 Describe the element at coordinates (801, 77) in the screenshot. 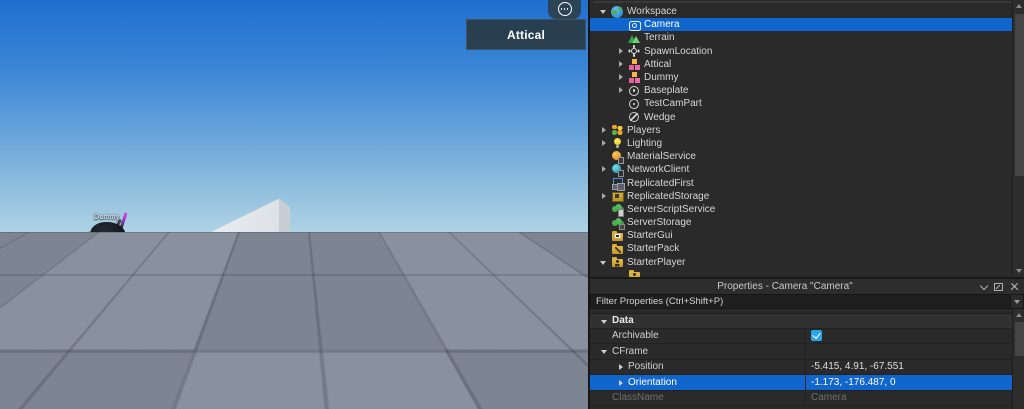

I see `explorer-item-dummy: Dummy` at that location.